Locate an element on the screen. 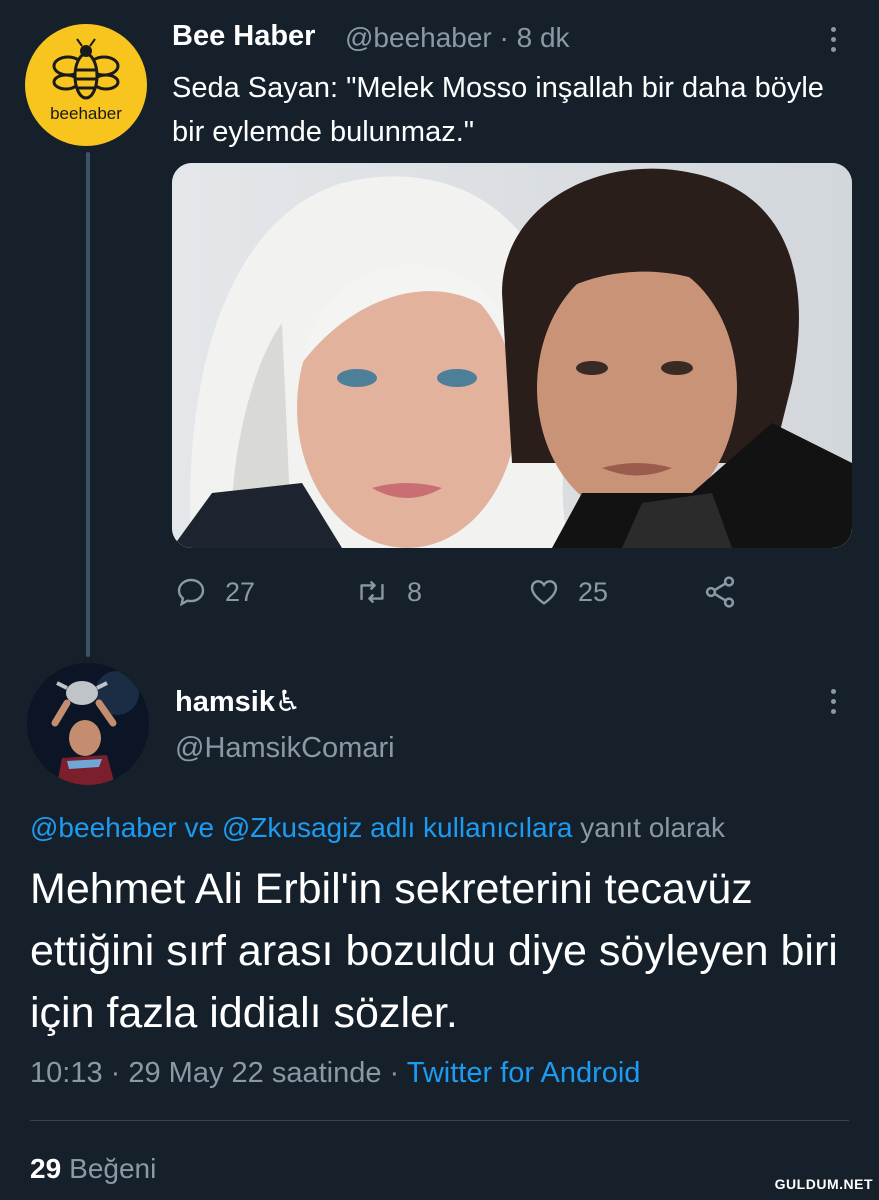 Image resolution: width=879 pixels, height=1200 pixels. likes-summary: 29 Beğeni is located at coordinates (93, 1169).